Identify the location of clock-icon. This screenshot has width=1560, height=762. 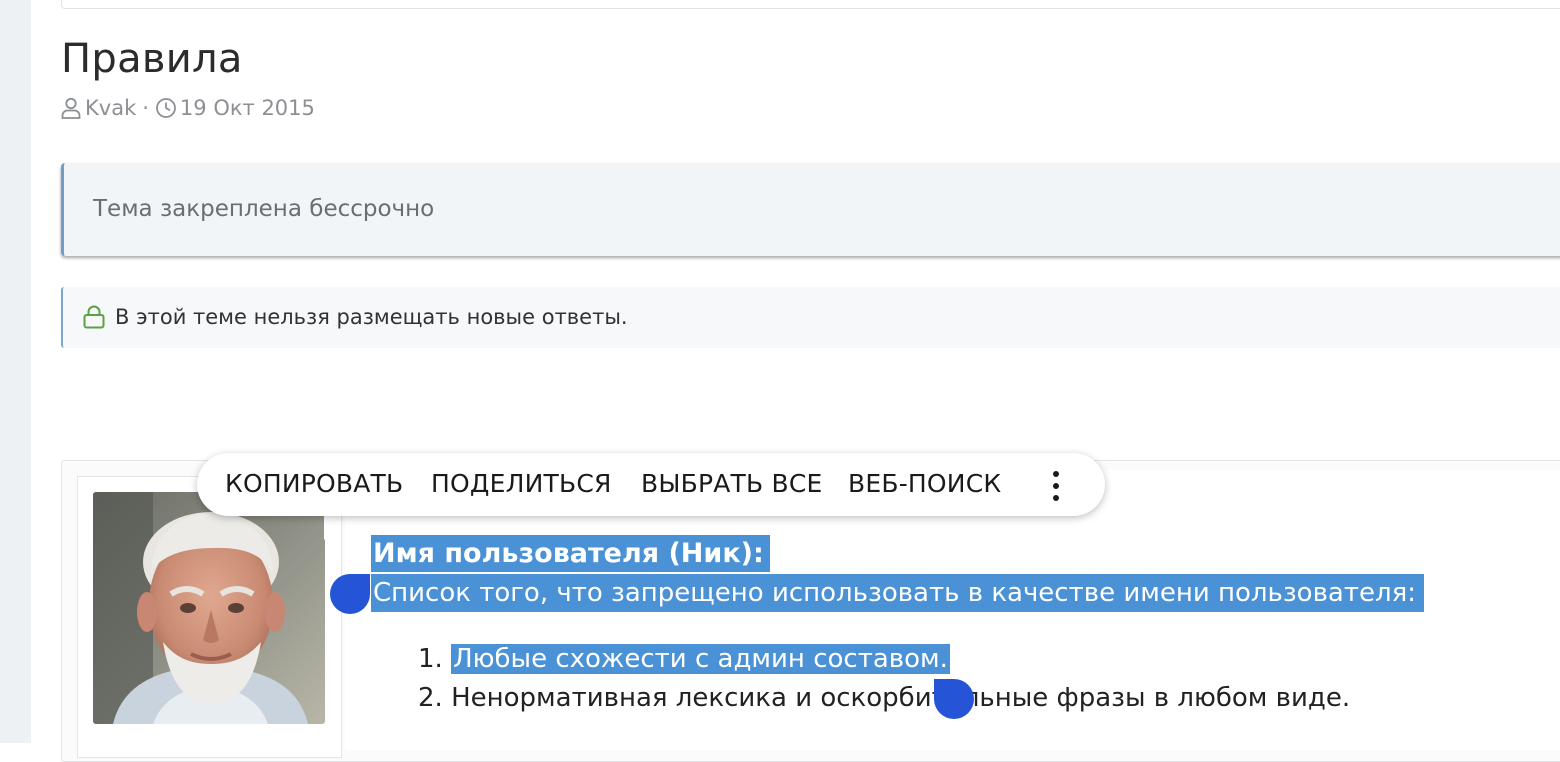
(166, 108).